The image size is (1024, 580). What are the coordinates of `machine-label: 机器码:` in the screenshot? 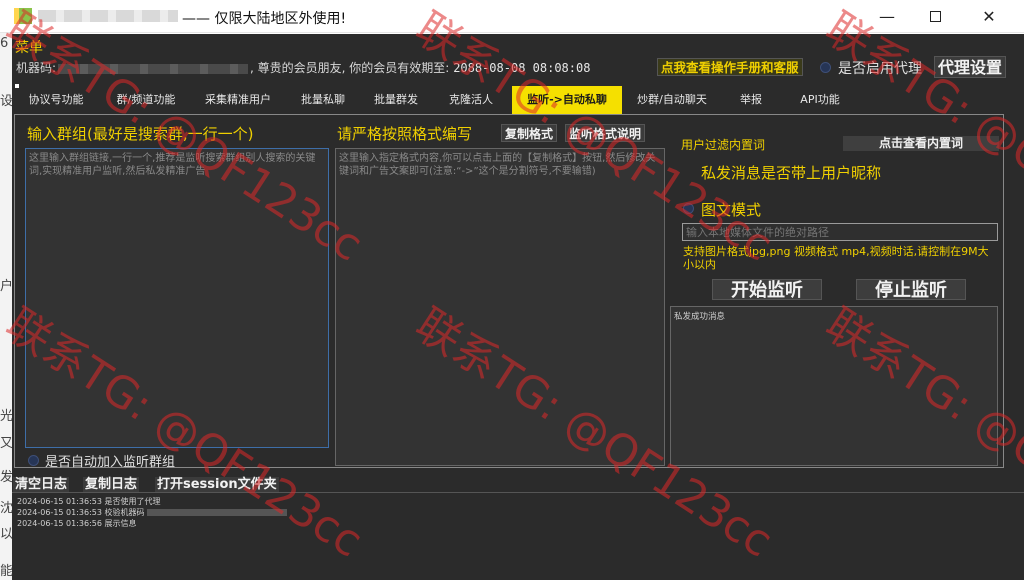 It's located at (36, 68).